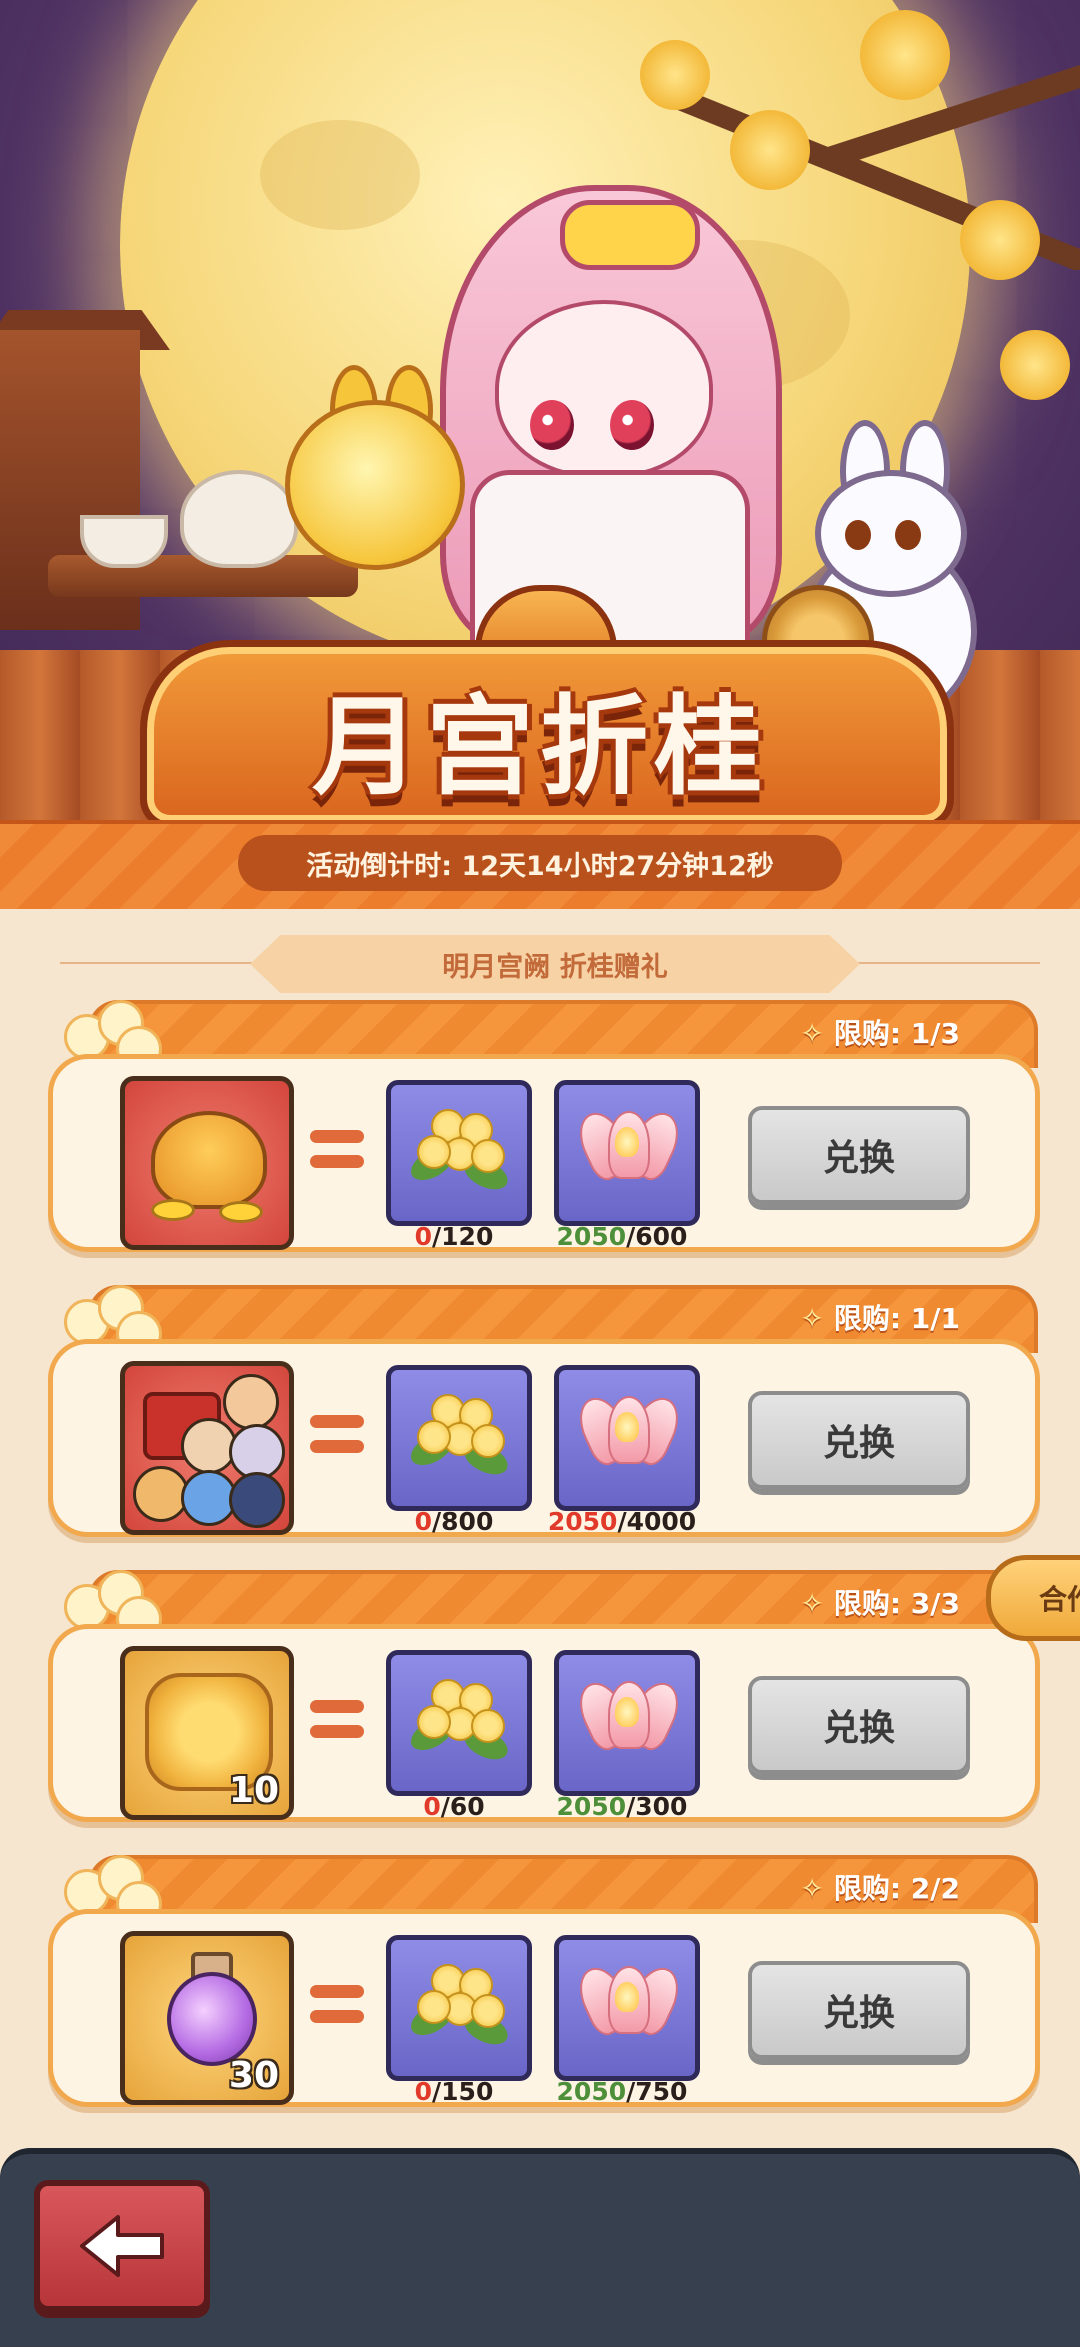 The height and width of the screenshot is (2347, 1080). I want to click on purchase-limit: ✧ 限购: 2/2, so click(880, 1888).